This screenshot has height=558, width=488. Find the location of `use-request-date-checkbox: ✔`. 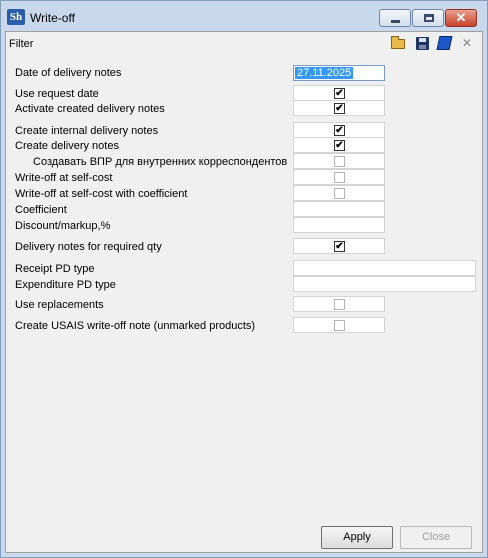

use-request-date-checkbox: ✔ is located at coordinates (339, 93).